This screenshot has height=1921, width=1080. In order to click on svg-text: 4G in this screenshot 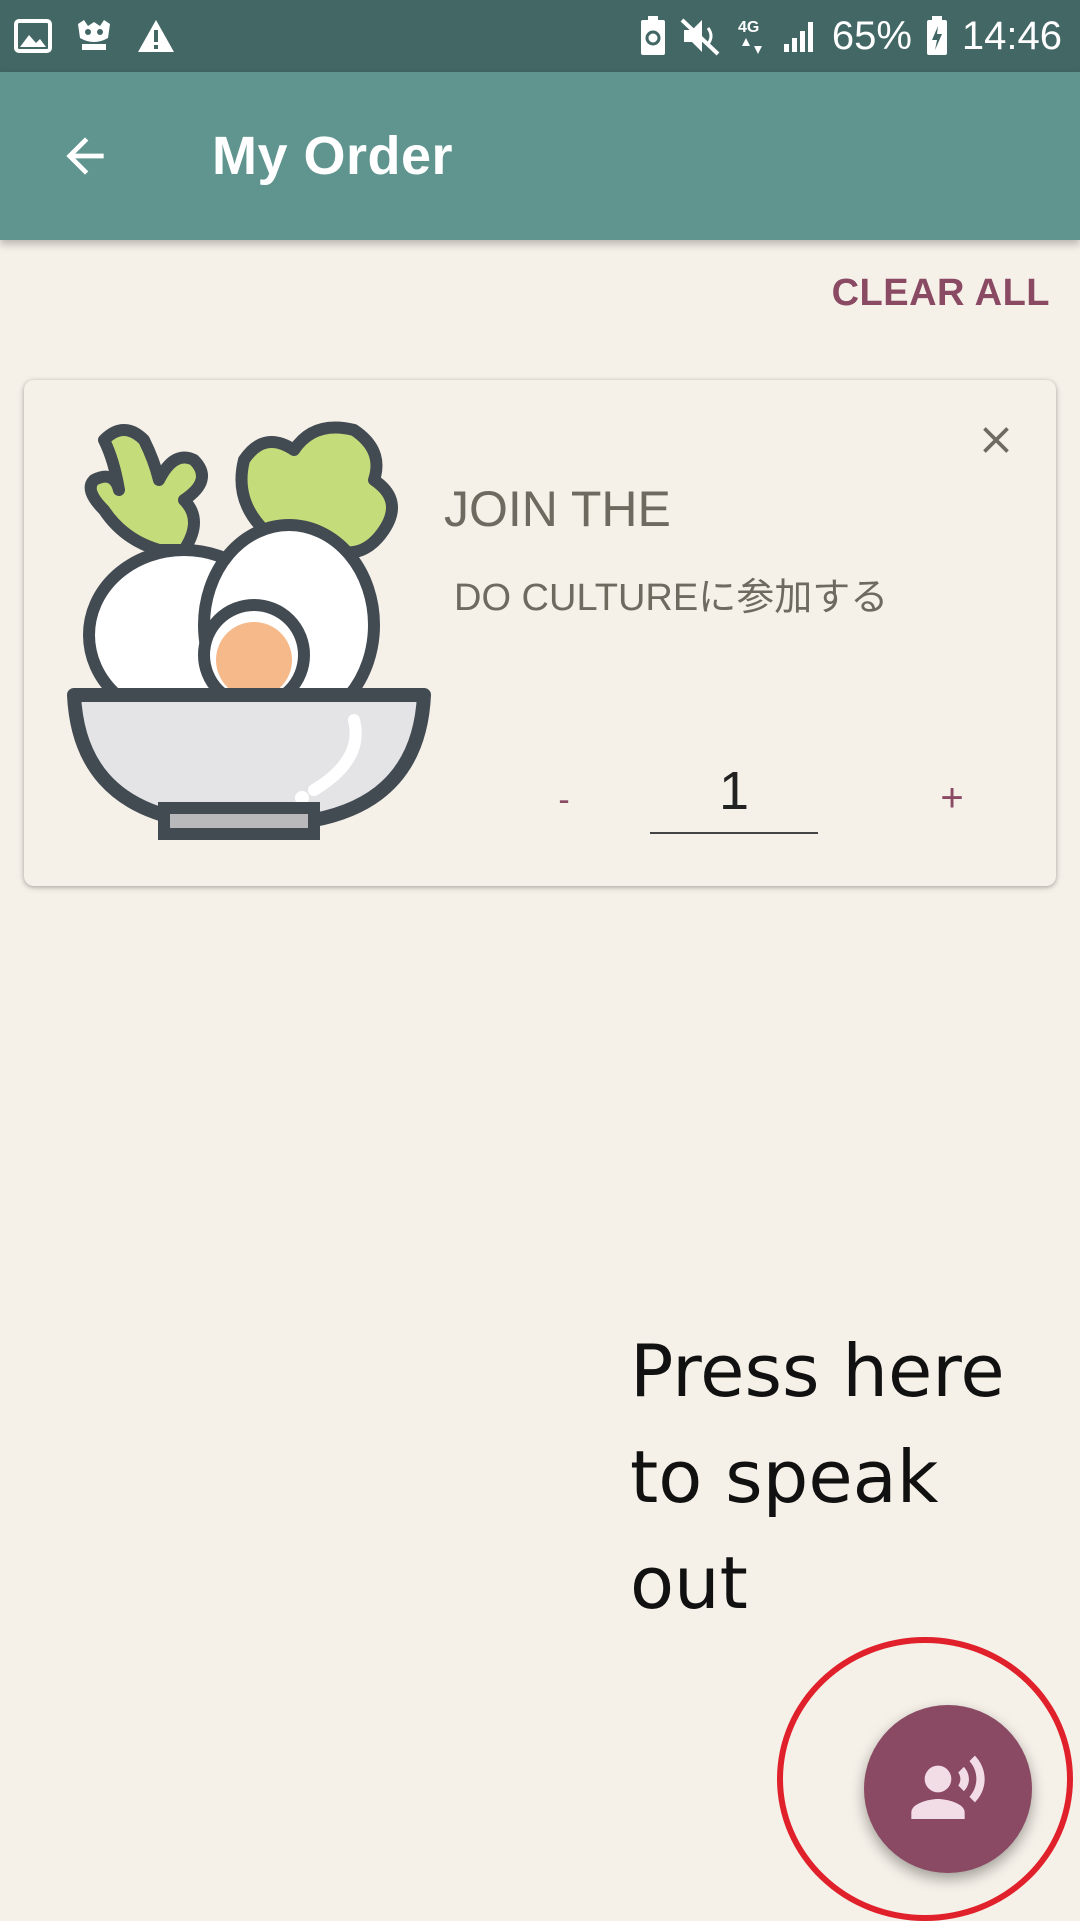, I will do `click(748, 27)`.